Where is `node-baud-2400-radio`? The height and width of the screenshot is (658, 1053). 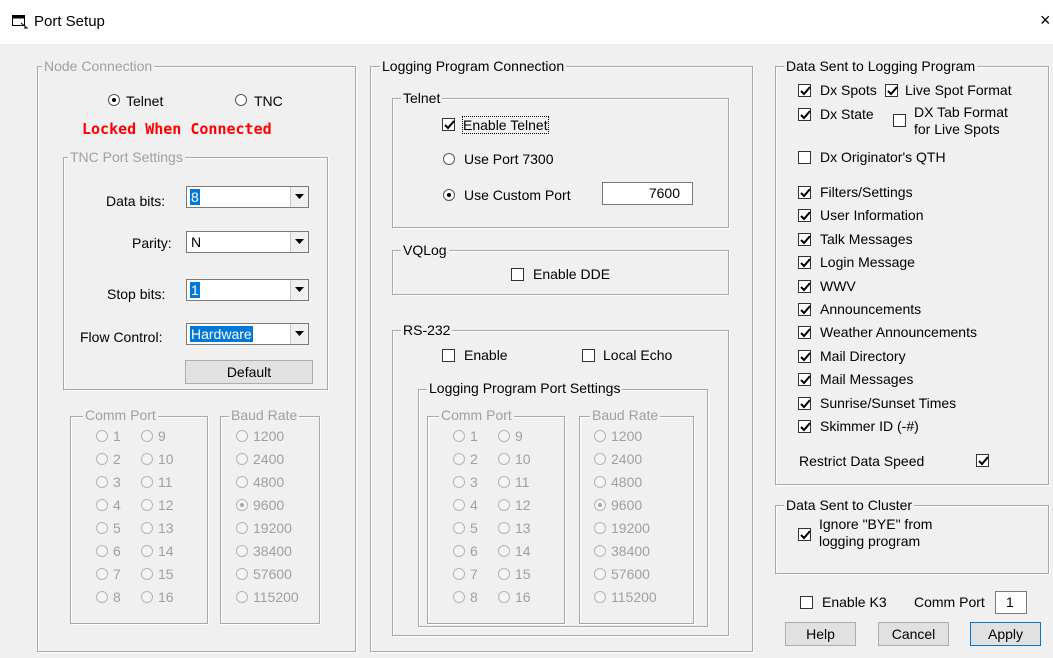 node-baud-2400-radio is located at coordinates (242, 459).